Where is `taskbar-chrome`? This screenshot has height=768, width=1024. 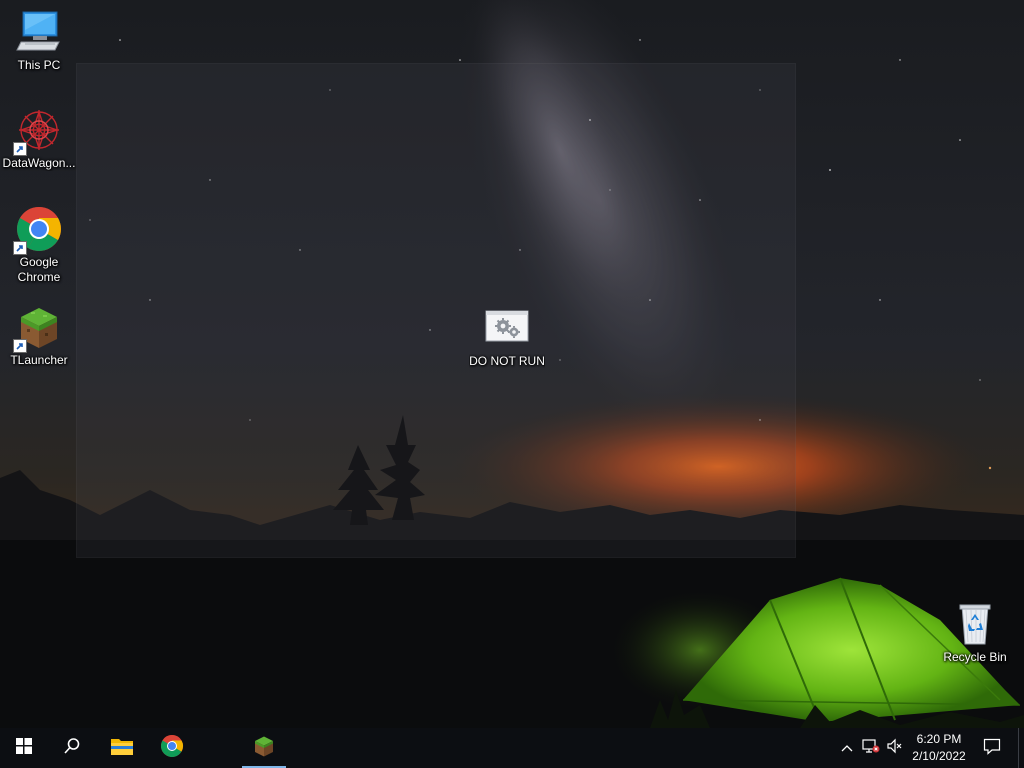
taskbar-chrome is located at coordinates (172, 748).